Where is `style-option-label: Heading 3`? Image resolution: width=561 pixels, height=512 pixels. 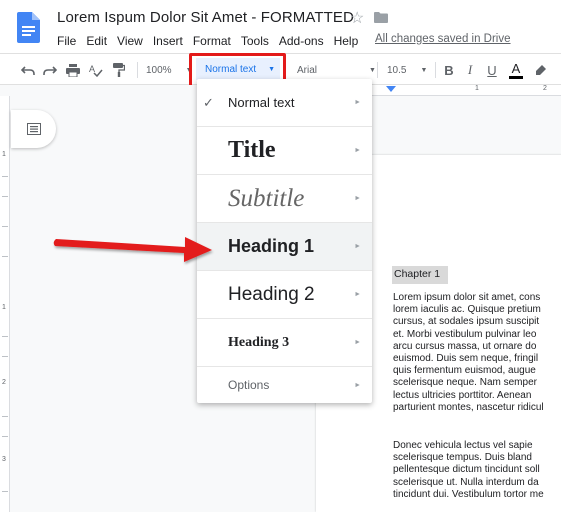
style-option-label: Heading 3 is located at coordinates (259, 342).